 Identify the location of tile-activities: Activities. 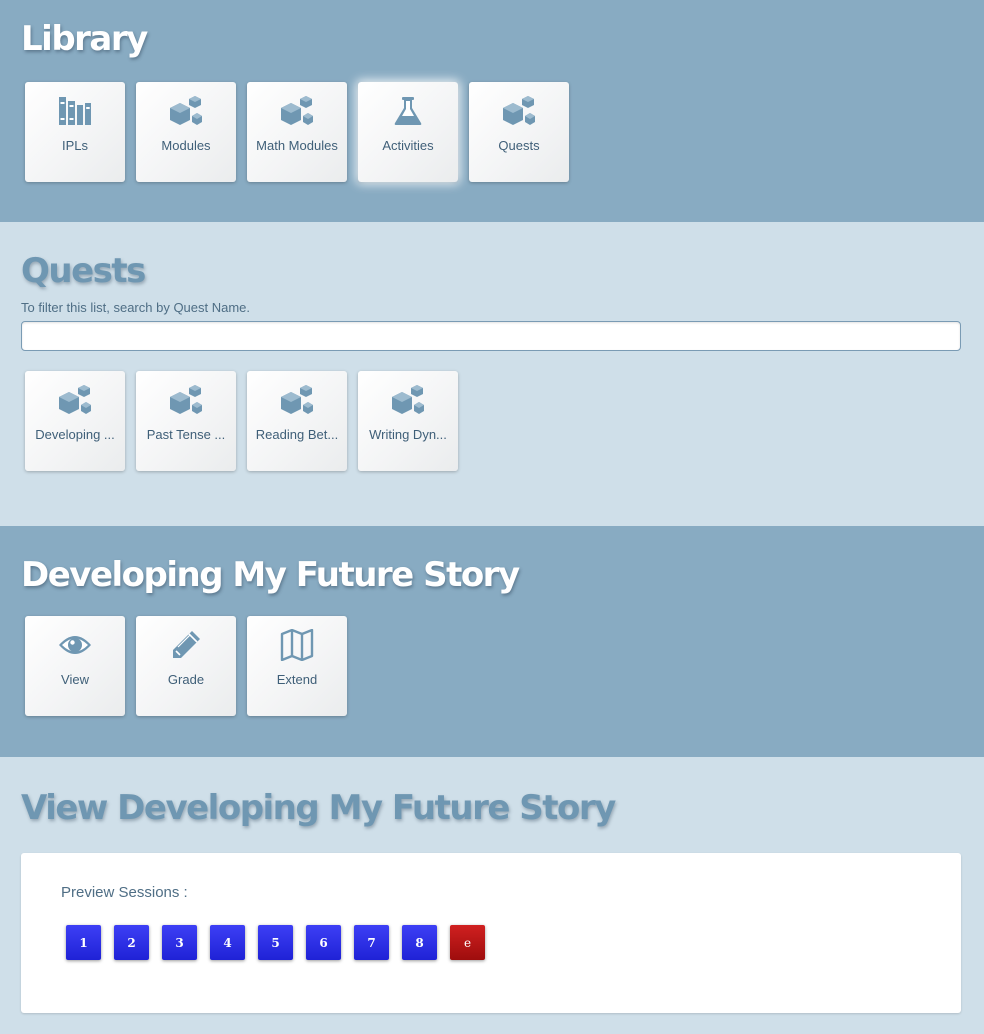
(408, 132).